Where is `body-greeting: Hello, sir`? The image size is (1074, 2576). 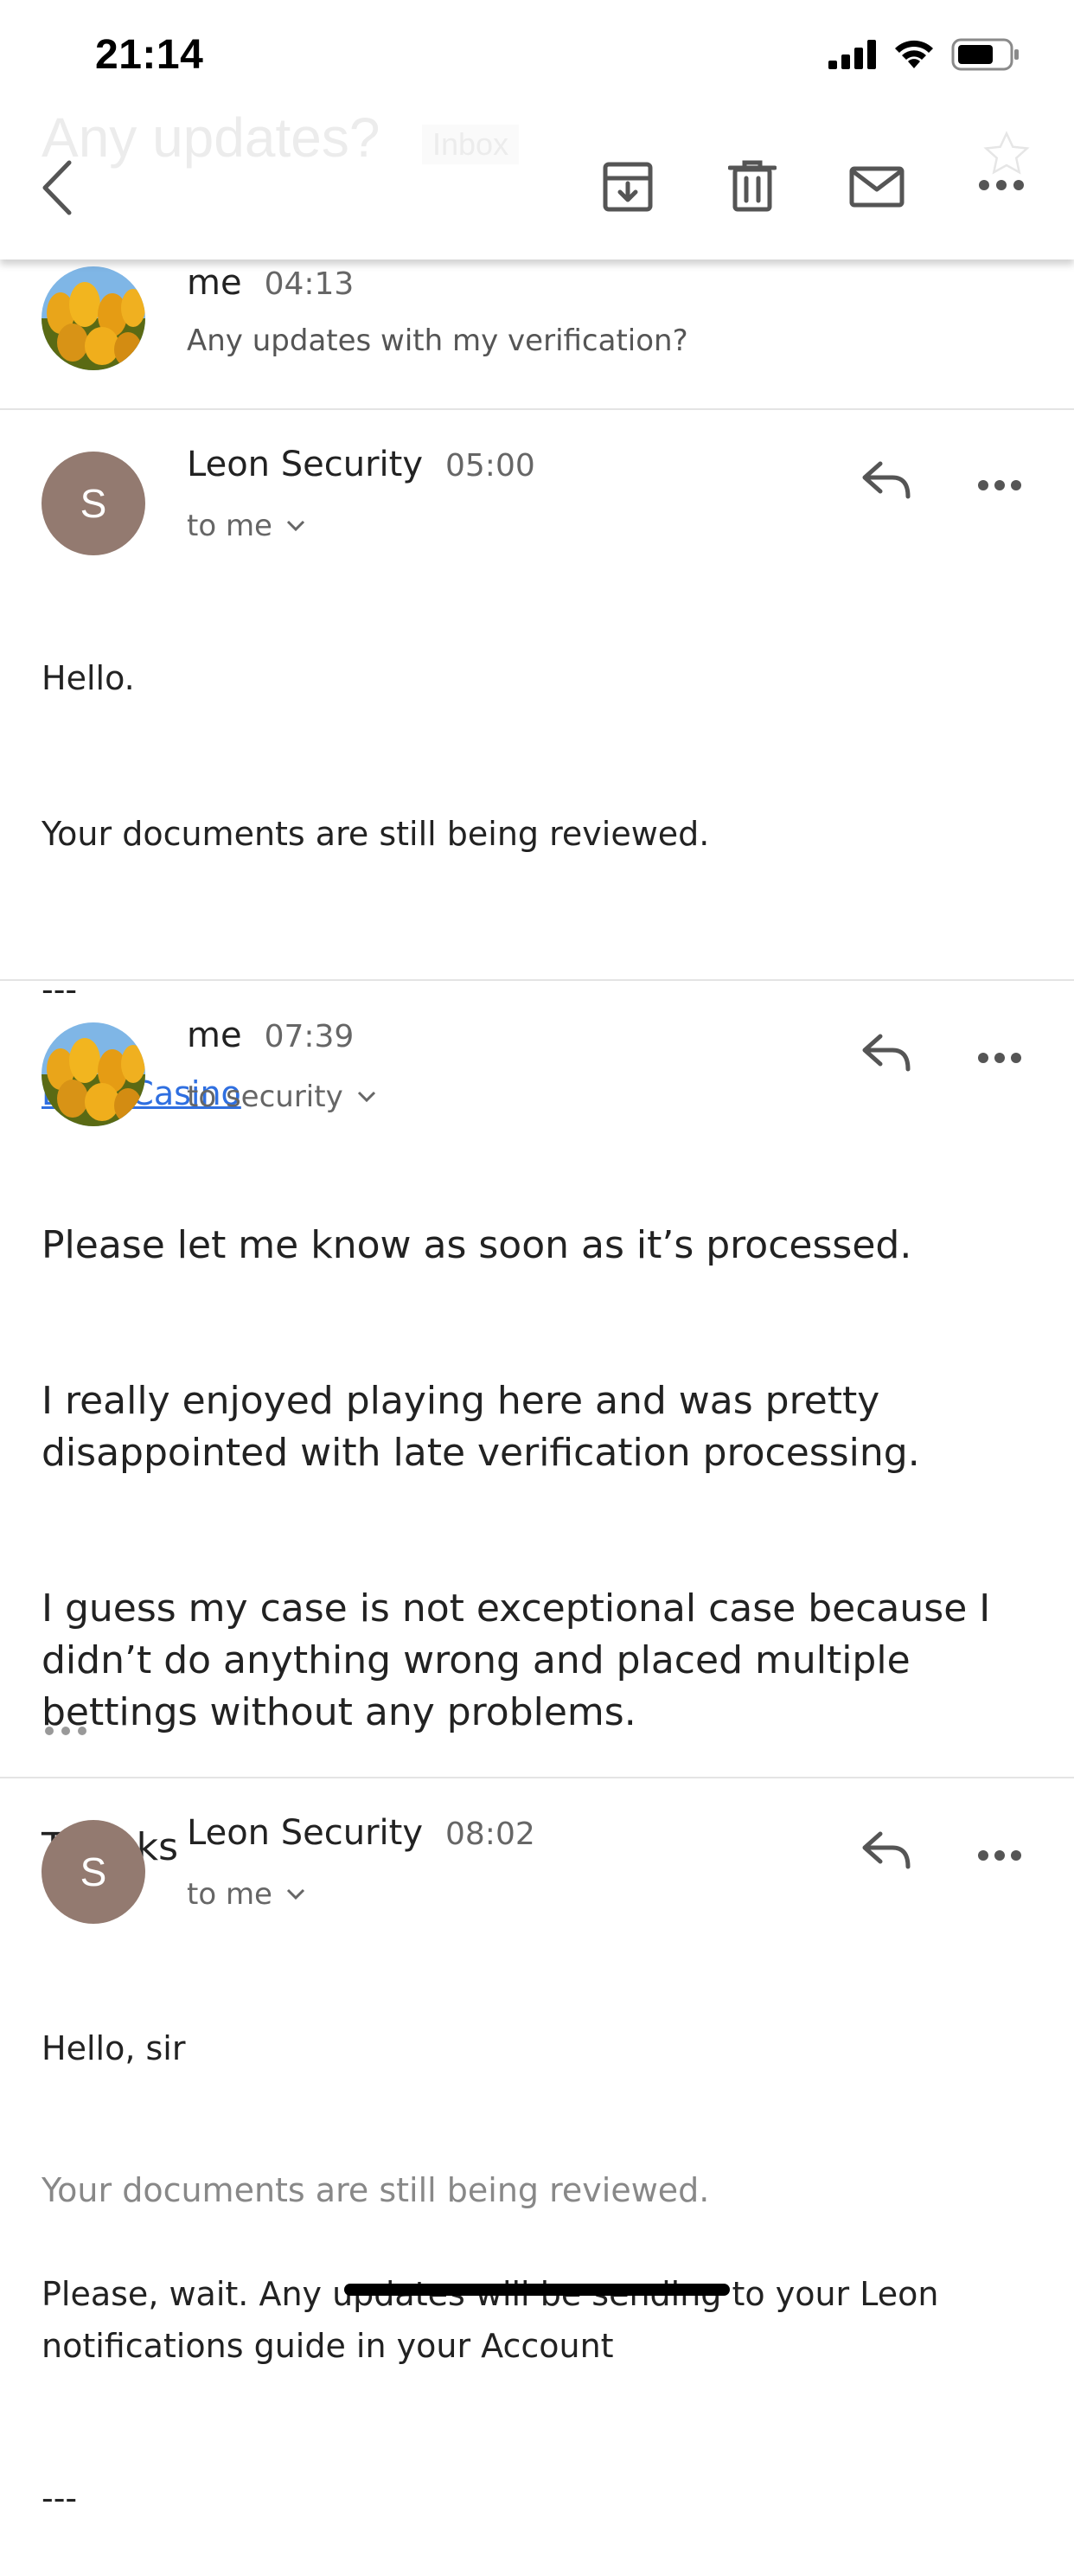 body-greeting: Hello, sir is located at coordinates (114, 2048).